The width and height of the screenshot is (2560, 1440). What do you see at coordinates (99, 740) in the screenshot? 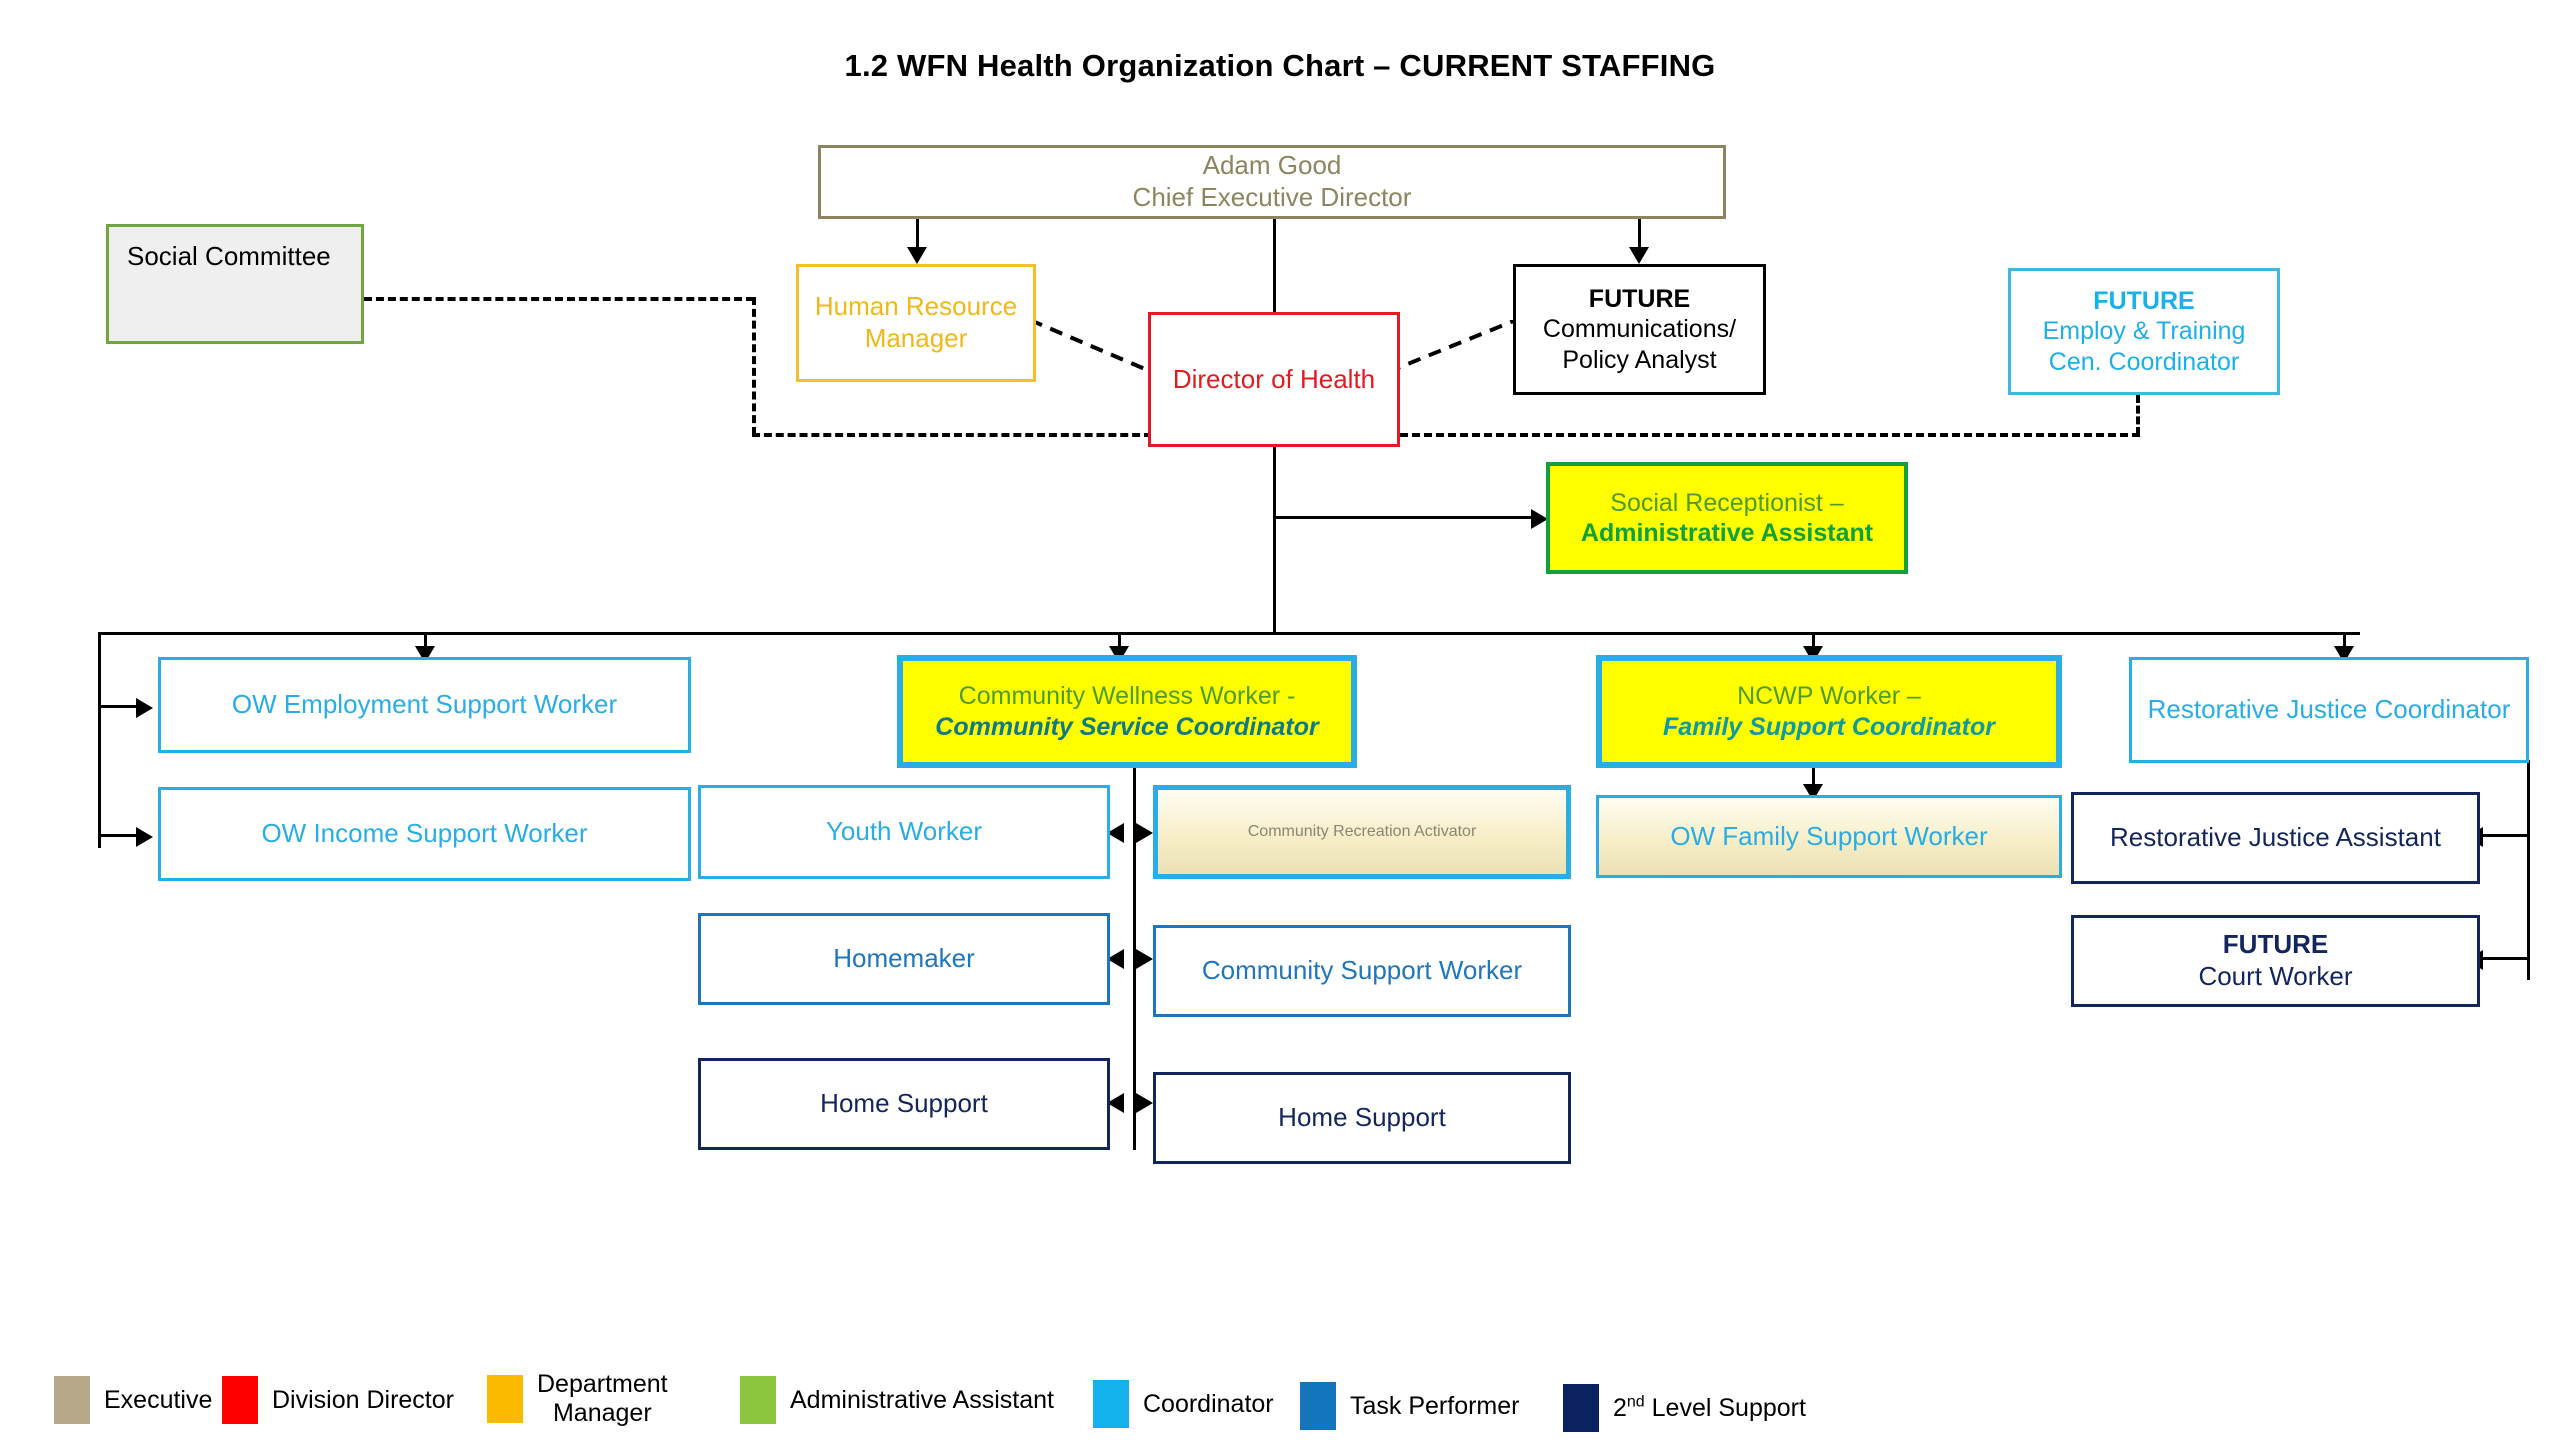
I see `connector-left-rail` at bounding box center [99, 740].